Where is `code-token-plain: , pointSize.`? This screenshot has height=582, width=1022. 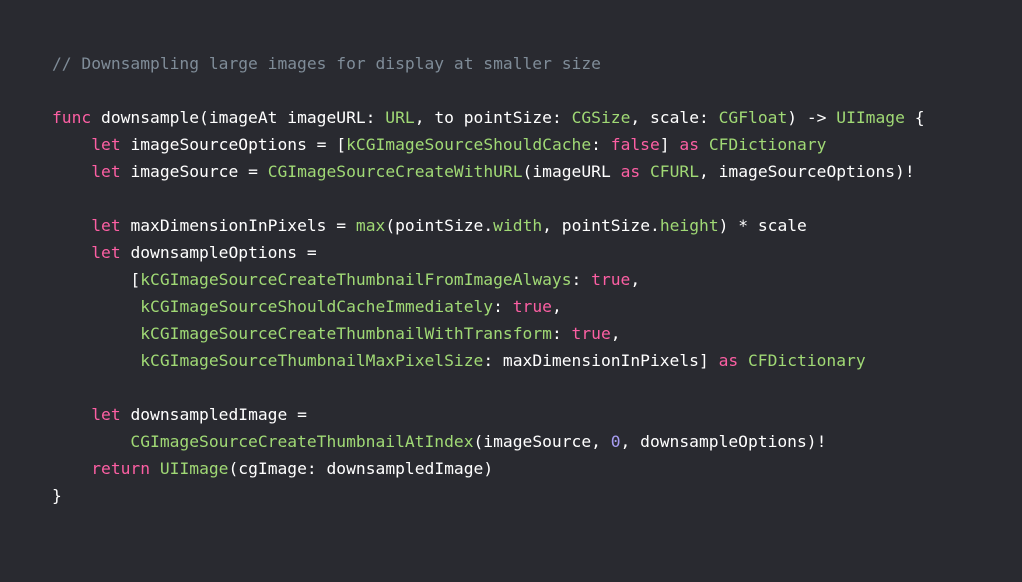
code-token-plain: , pointSize. is located at coordinates (601, 225).